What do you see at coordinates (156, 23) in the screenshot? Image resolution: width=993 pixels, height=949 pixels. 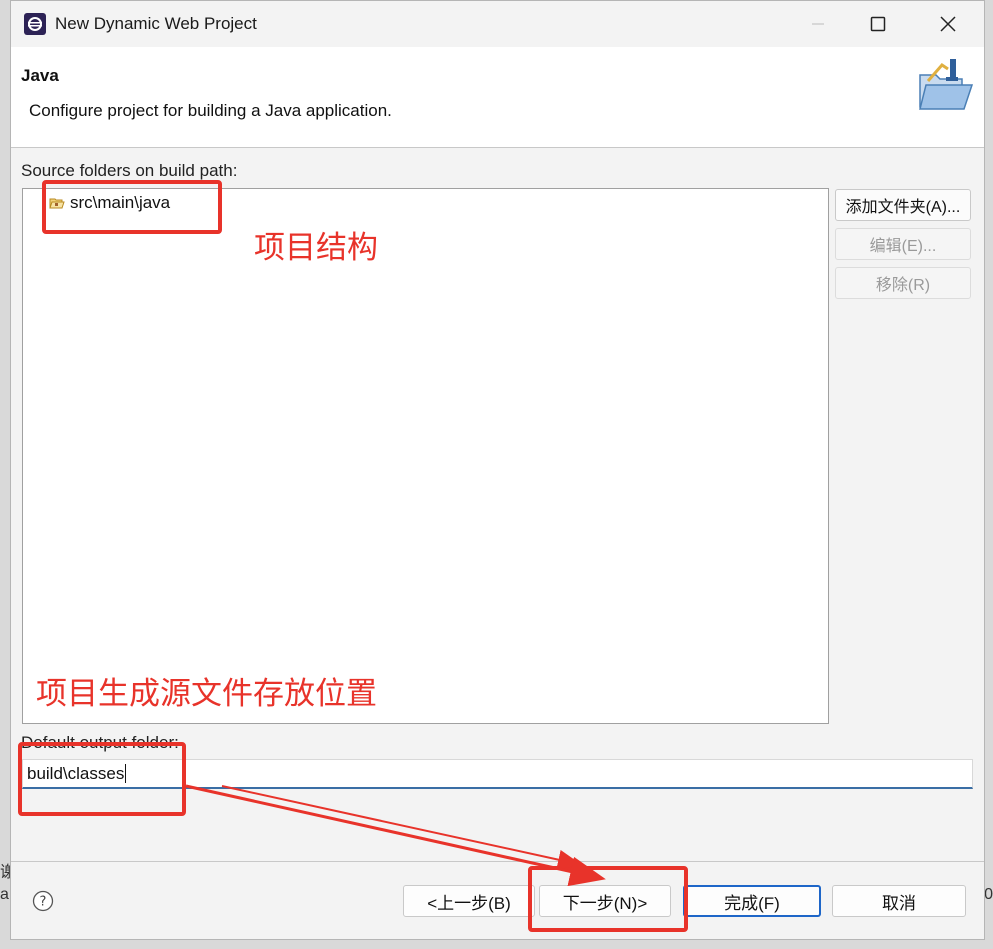 I see `window-title: New Dynamic Web Project` at bounding box center [156, 23].